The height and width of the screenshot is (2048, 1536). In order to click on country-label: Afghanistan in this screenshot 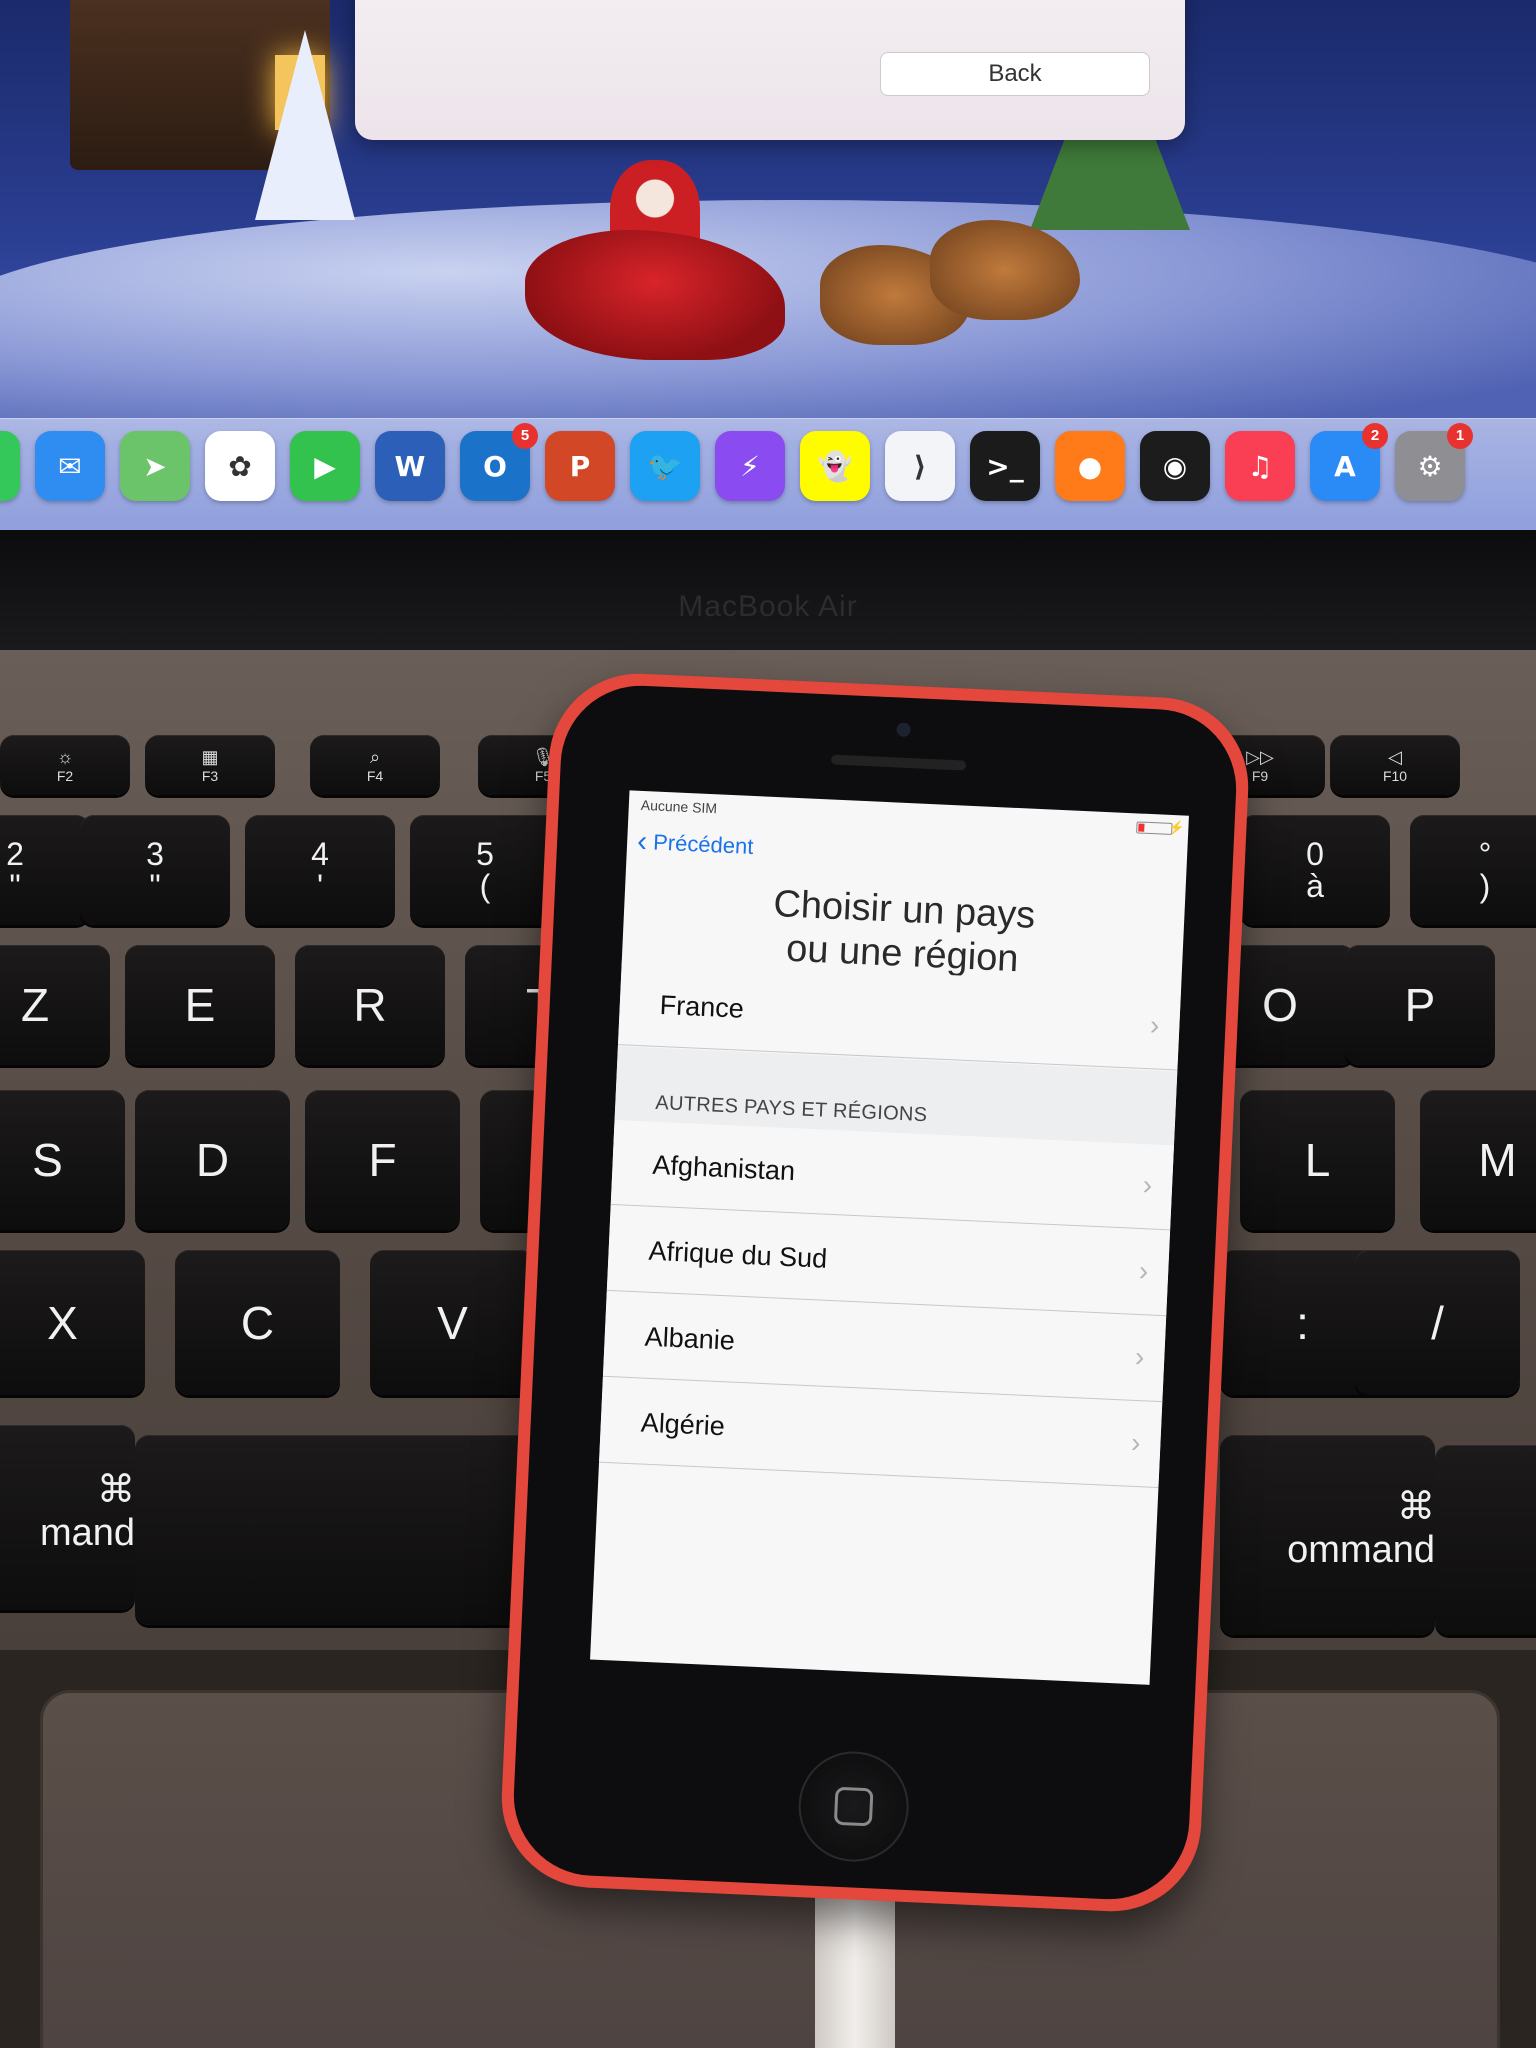, I will do `click(723, 1168)`.